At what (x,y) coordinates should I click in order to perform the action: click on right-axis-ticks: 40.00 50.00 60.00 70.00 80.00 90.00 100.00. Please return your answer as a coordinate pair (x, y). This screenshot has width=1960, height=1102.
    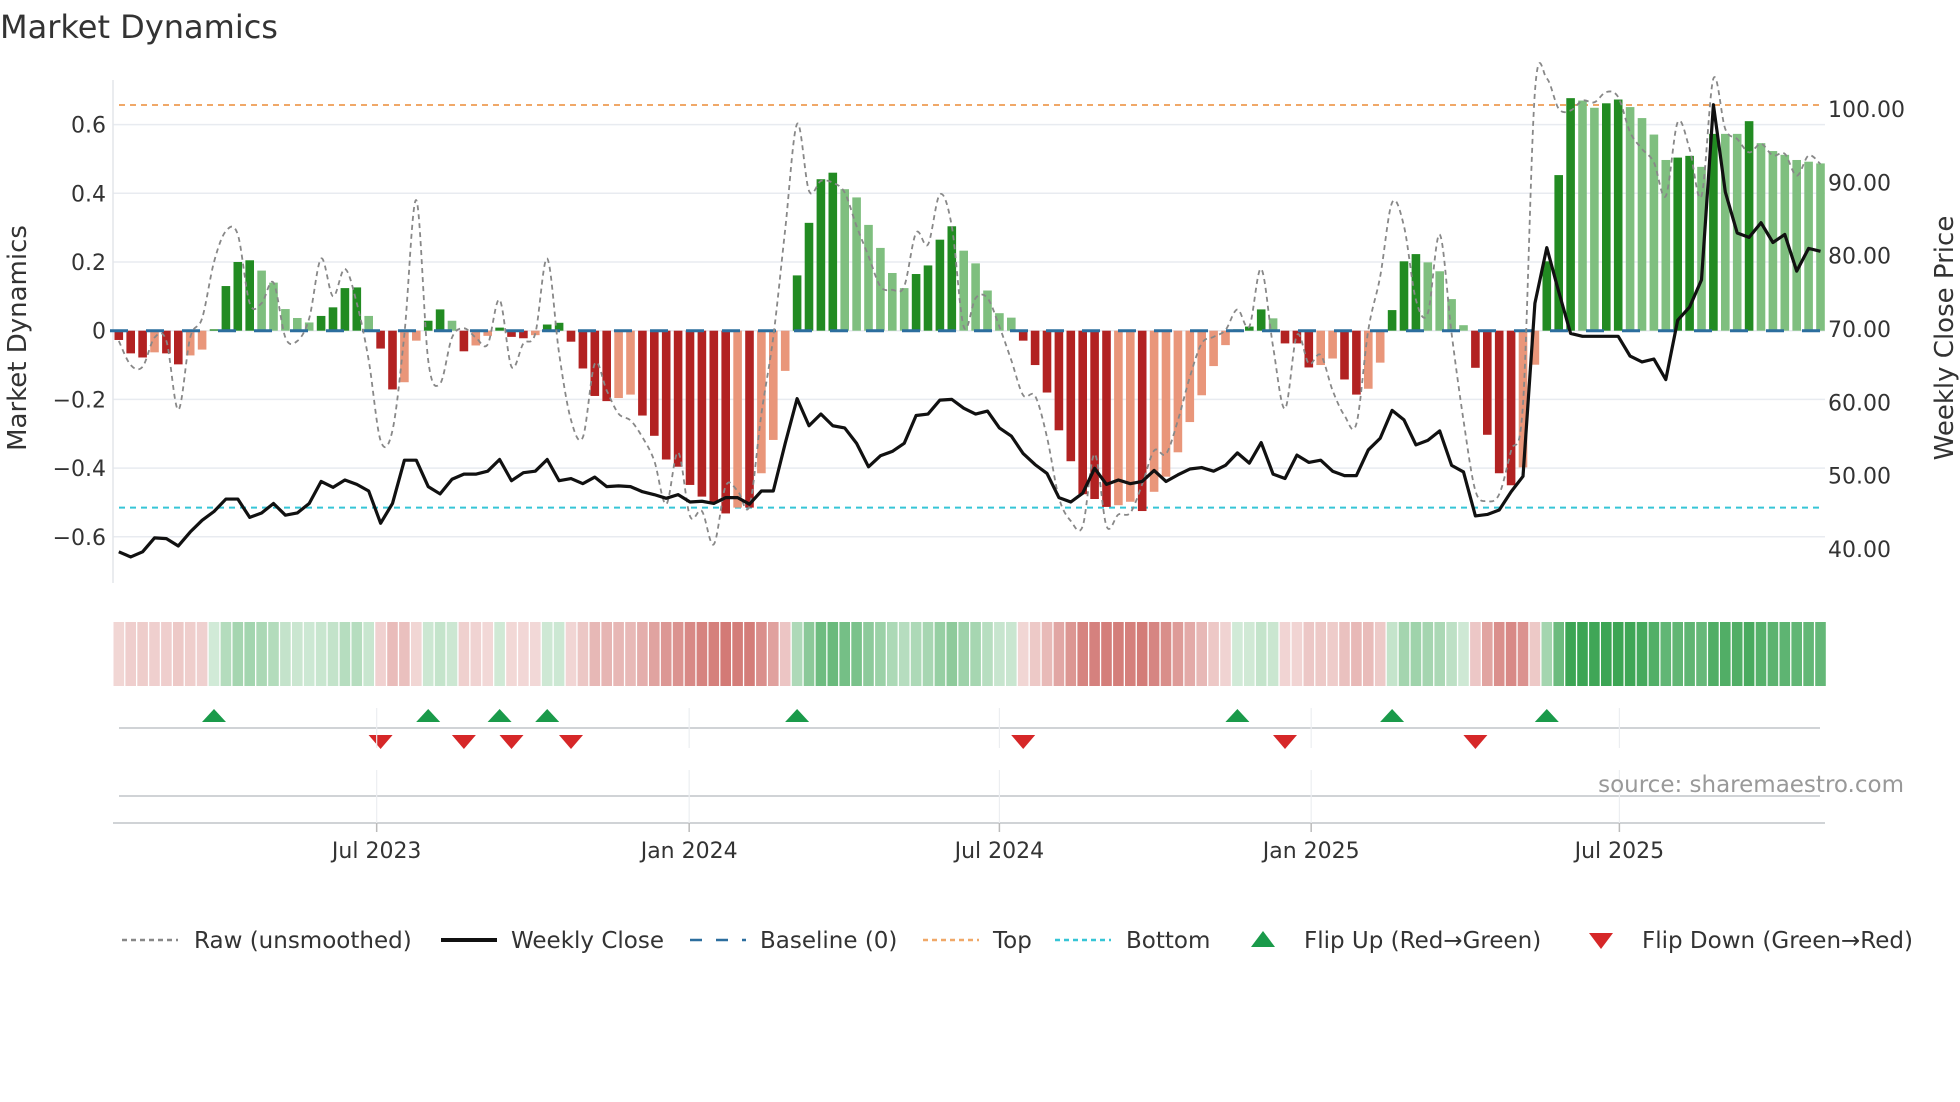
    Looking at the image, I should click on (1866, 330).